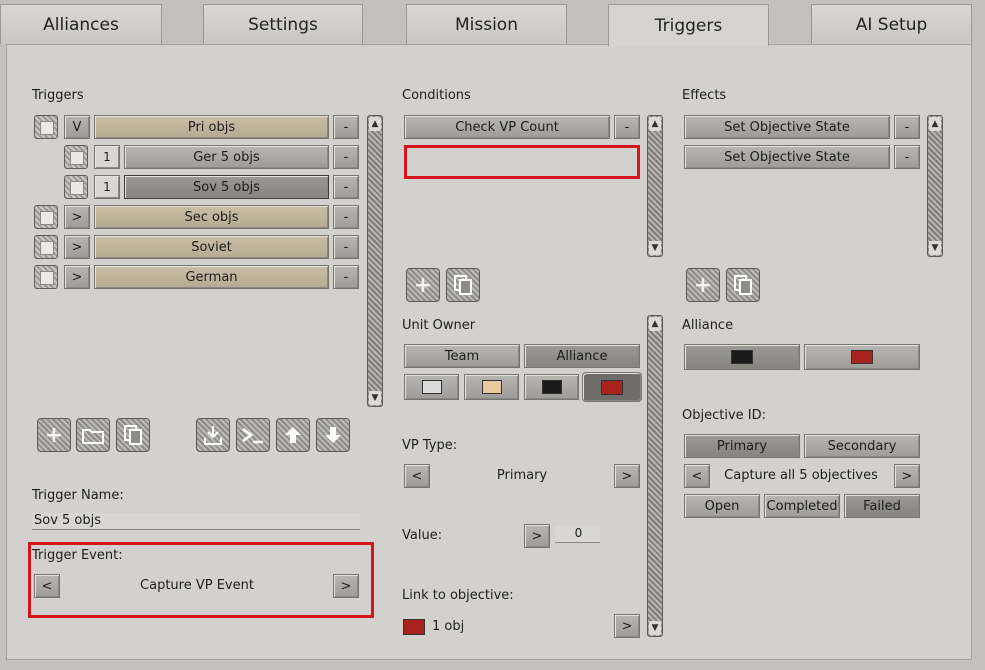 This screenshot has width=985, height=670. I want to click on folder-button, so click(93, 435).